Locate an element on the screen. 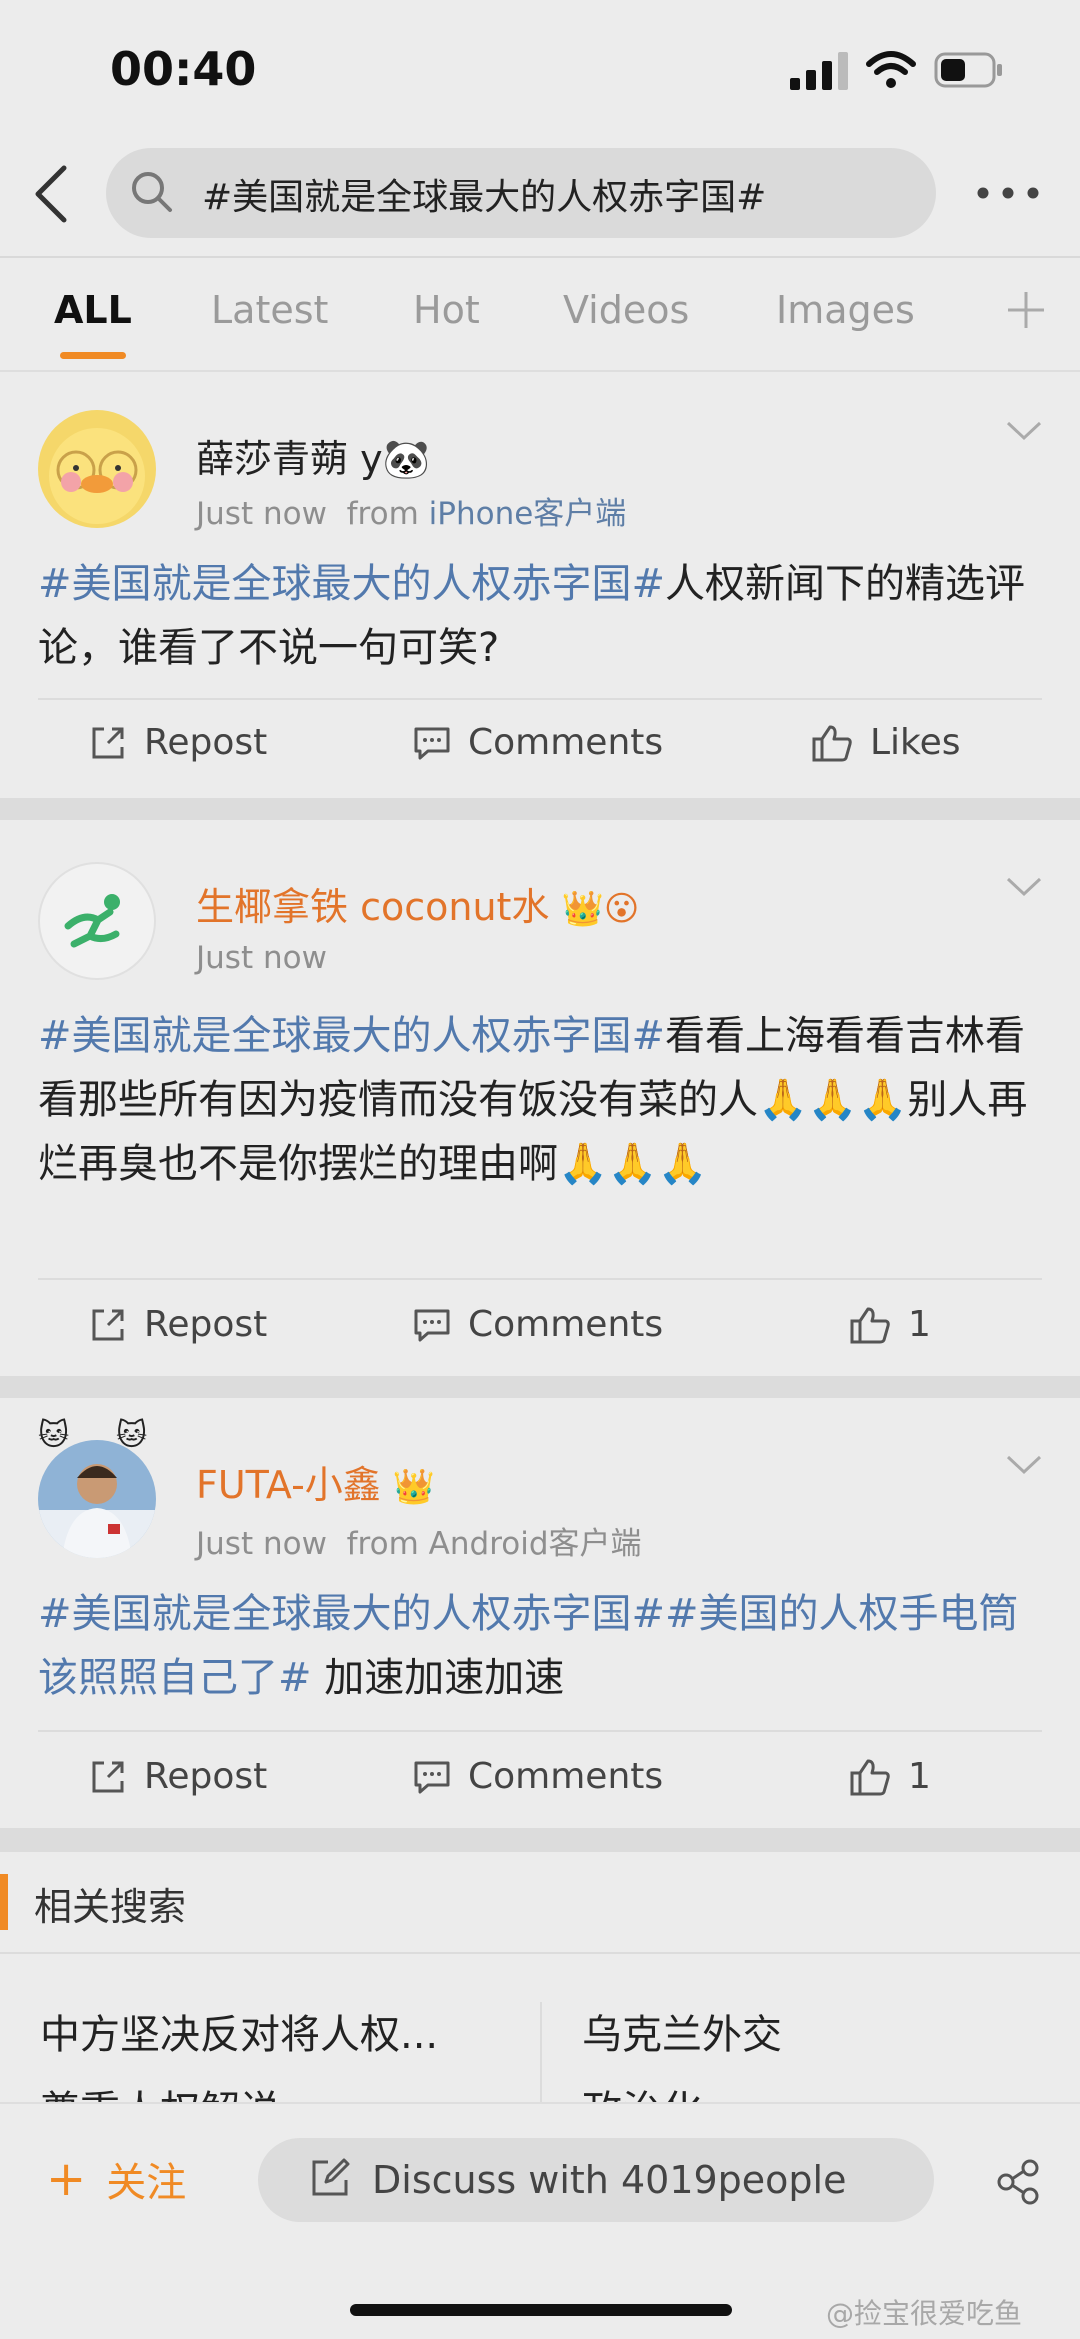 The height and width of the screenshot is (2339, 1080). tab-latest: Latest is located at coordinates (269, 310).